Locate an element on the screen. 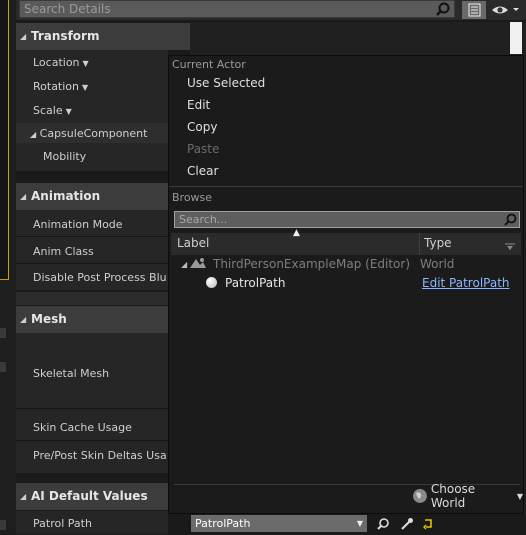 This screenshot has height=535, width=526. search-details-box is located at coordinates (237, 9).